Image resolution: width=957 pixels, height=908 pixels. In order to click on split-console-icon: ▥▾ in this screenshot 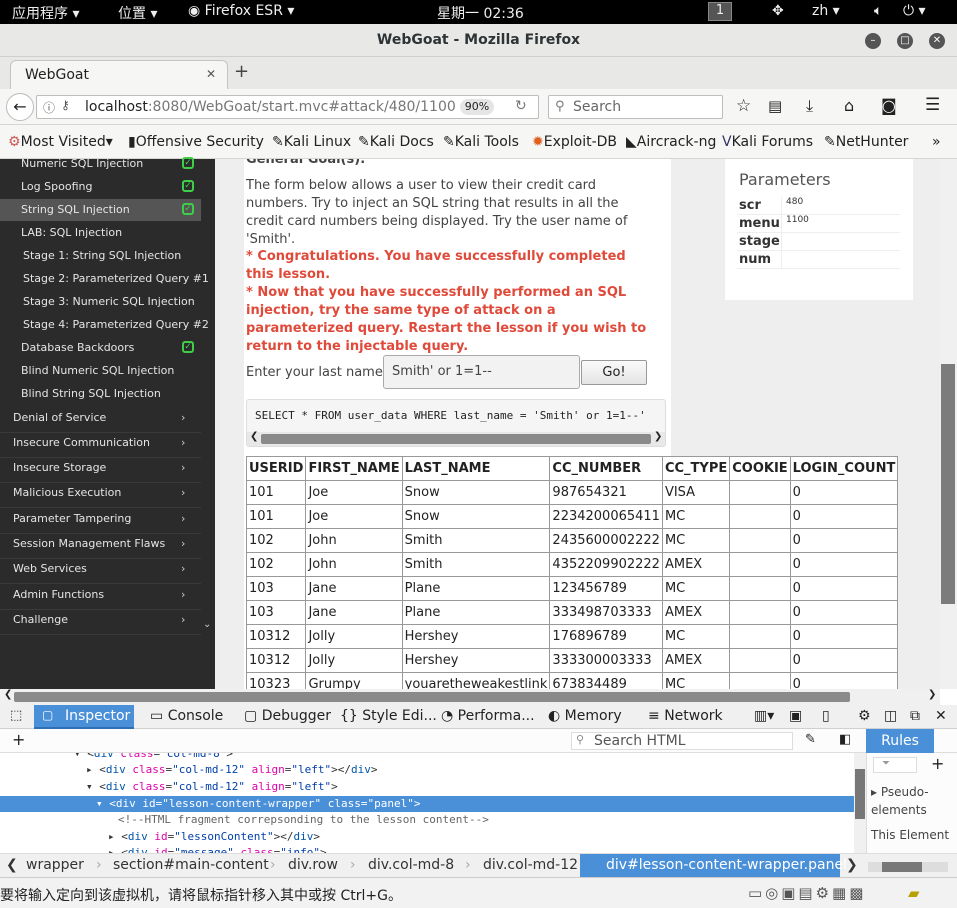, I will do `click(764, 716)`.